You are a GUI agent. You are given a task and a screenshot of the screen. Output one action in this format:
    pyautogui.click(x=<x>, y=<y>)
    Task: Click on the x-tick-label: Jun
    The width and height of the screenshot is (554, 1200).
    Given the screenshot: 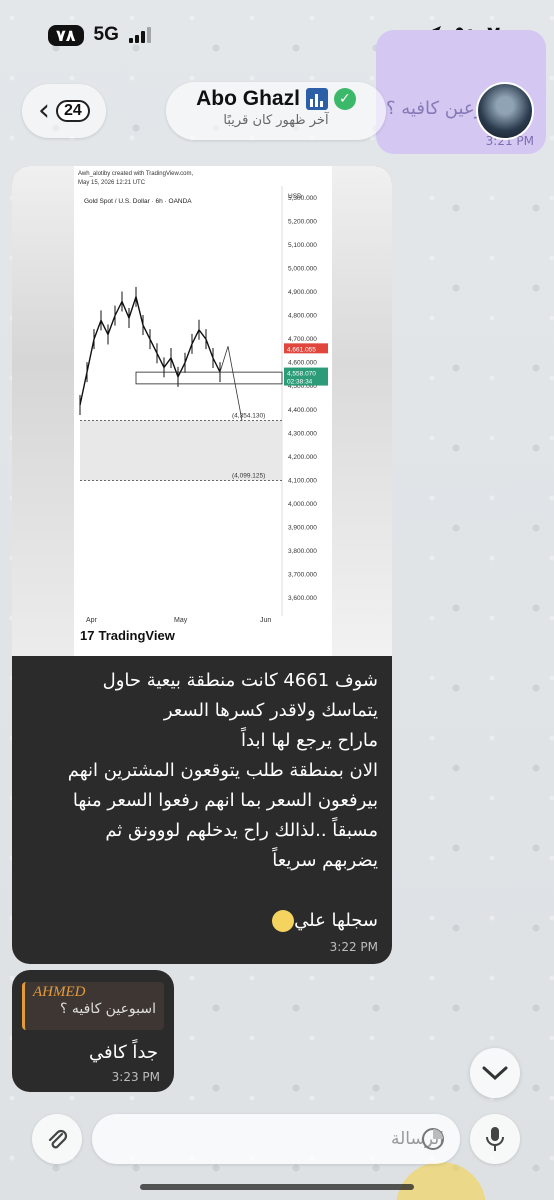 What is the action you would take?
    pyautogui.click(x=265, y=620)
    